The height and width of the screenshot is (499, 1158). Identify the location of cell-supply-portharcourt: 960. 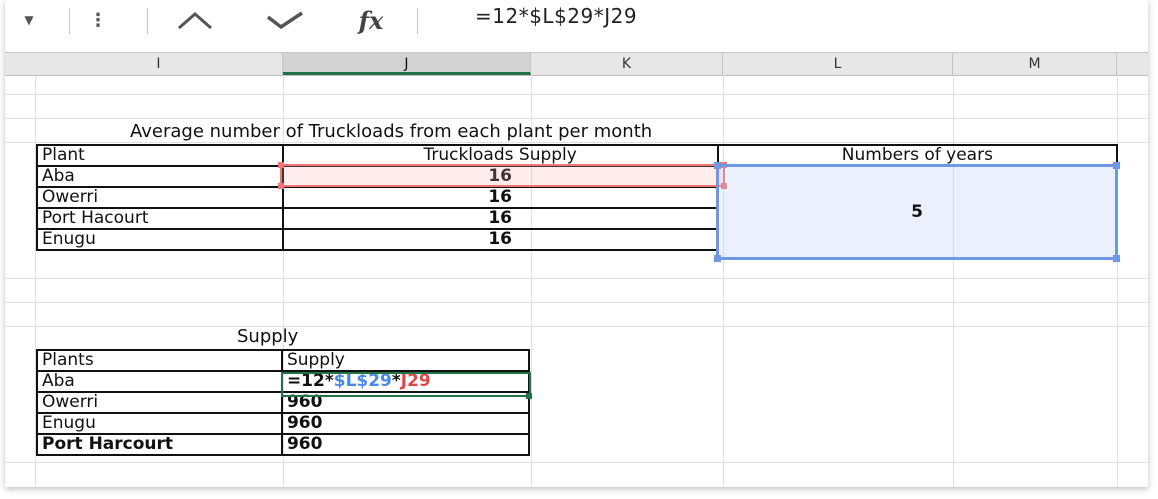
(405, 444).